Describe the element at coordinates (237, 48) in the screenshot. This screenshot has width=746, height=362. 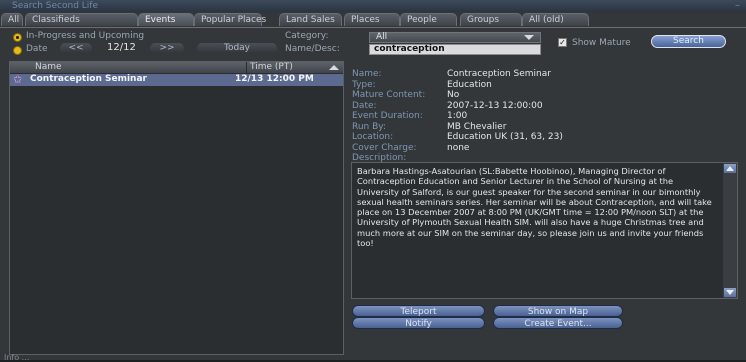
I see `today-button: Today` at that location.